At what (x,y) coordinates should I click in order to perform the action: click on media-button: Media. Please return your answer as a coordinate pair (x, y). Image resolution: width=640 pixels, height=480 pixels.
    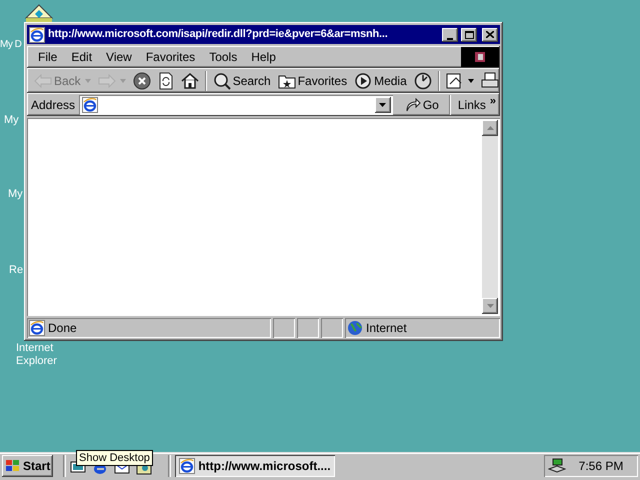
    Looking at the image, I should click on (380, 81).